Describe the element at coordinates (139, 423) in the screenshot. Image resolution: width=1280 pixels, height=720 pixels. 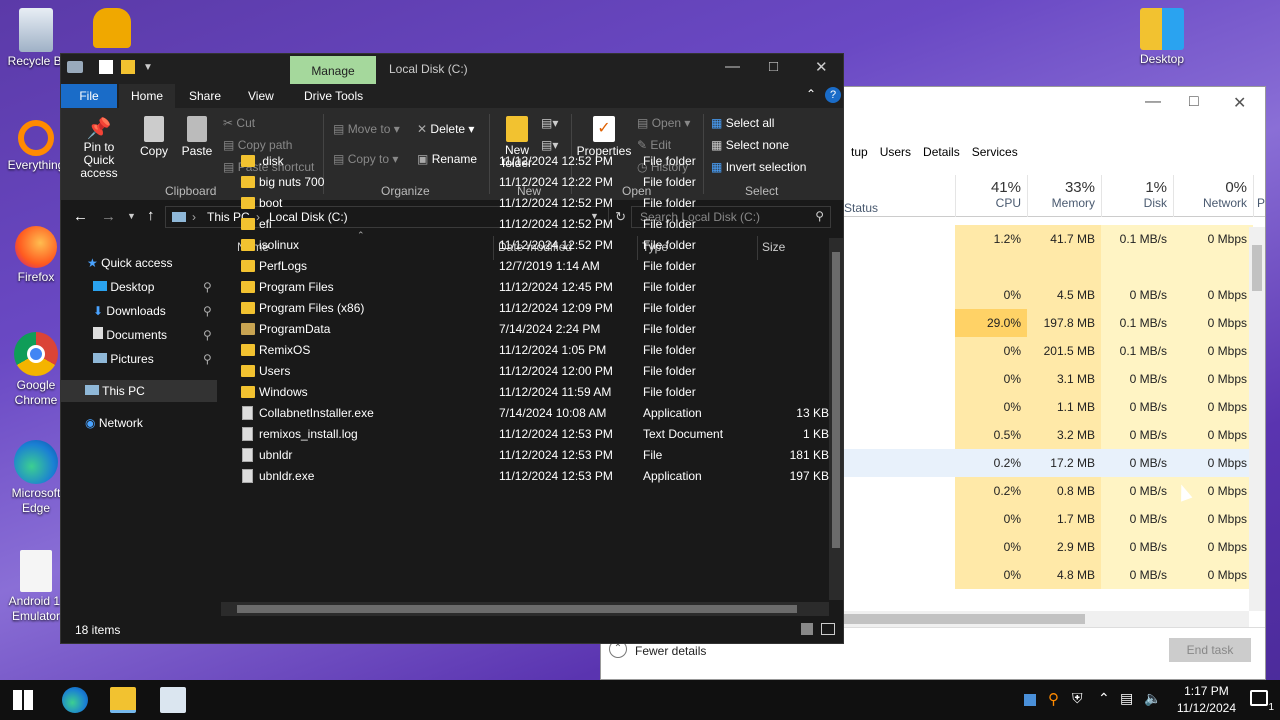
I see `nav-network: ◉ Network` at that location.